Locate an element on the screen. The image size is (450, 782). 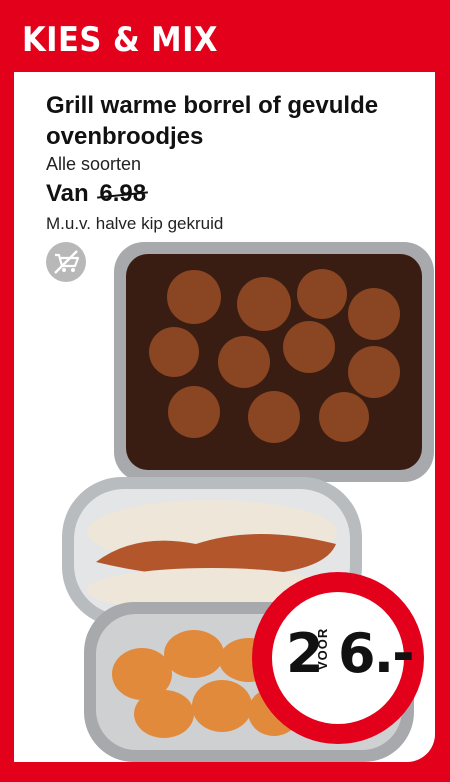
price-prefix: Van is located at coordinates (67, 193).